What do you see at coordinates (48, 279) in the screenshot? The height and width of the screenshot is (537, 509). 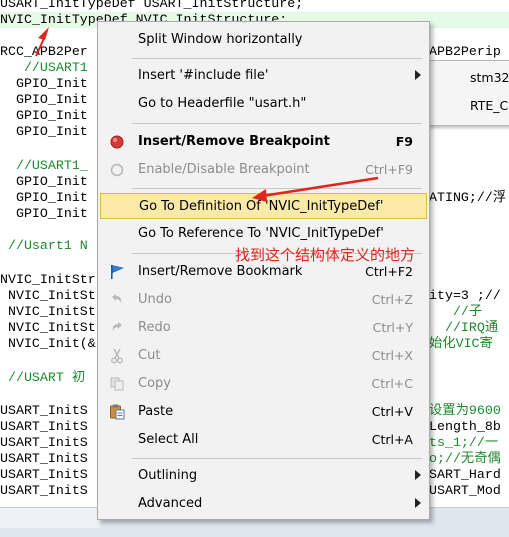 I see `code-line: NVIC_InitStr` at bounding box center [48, 279].